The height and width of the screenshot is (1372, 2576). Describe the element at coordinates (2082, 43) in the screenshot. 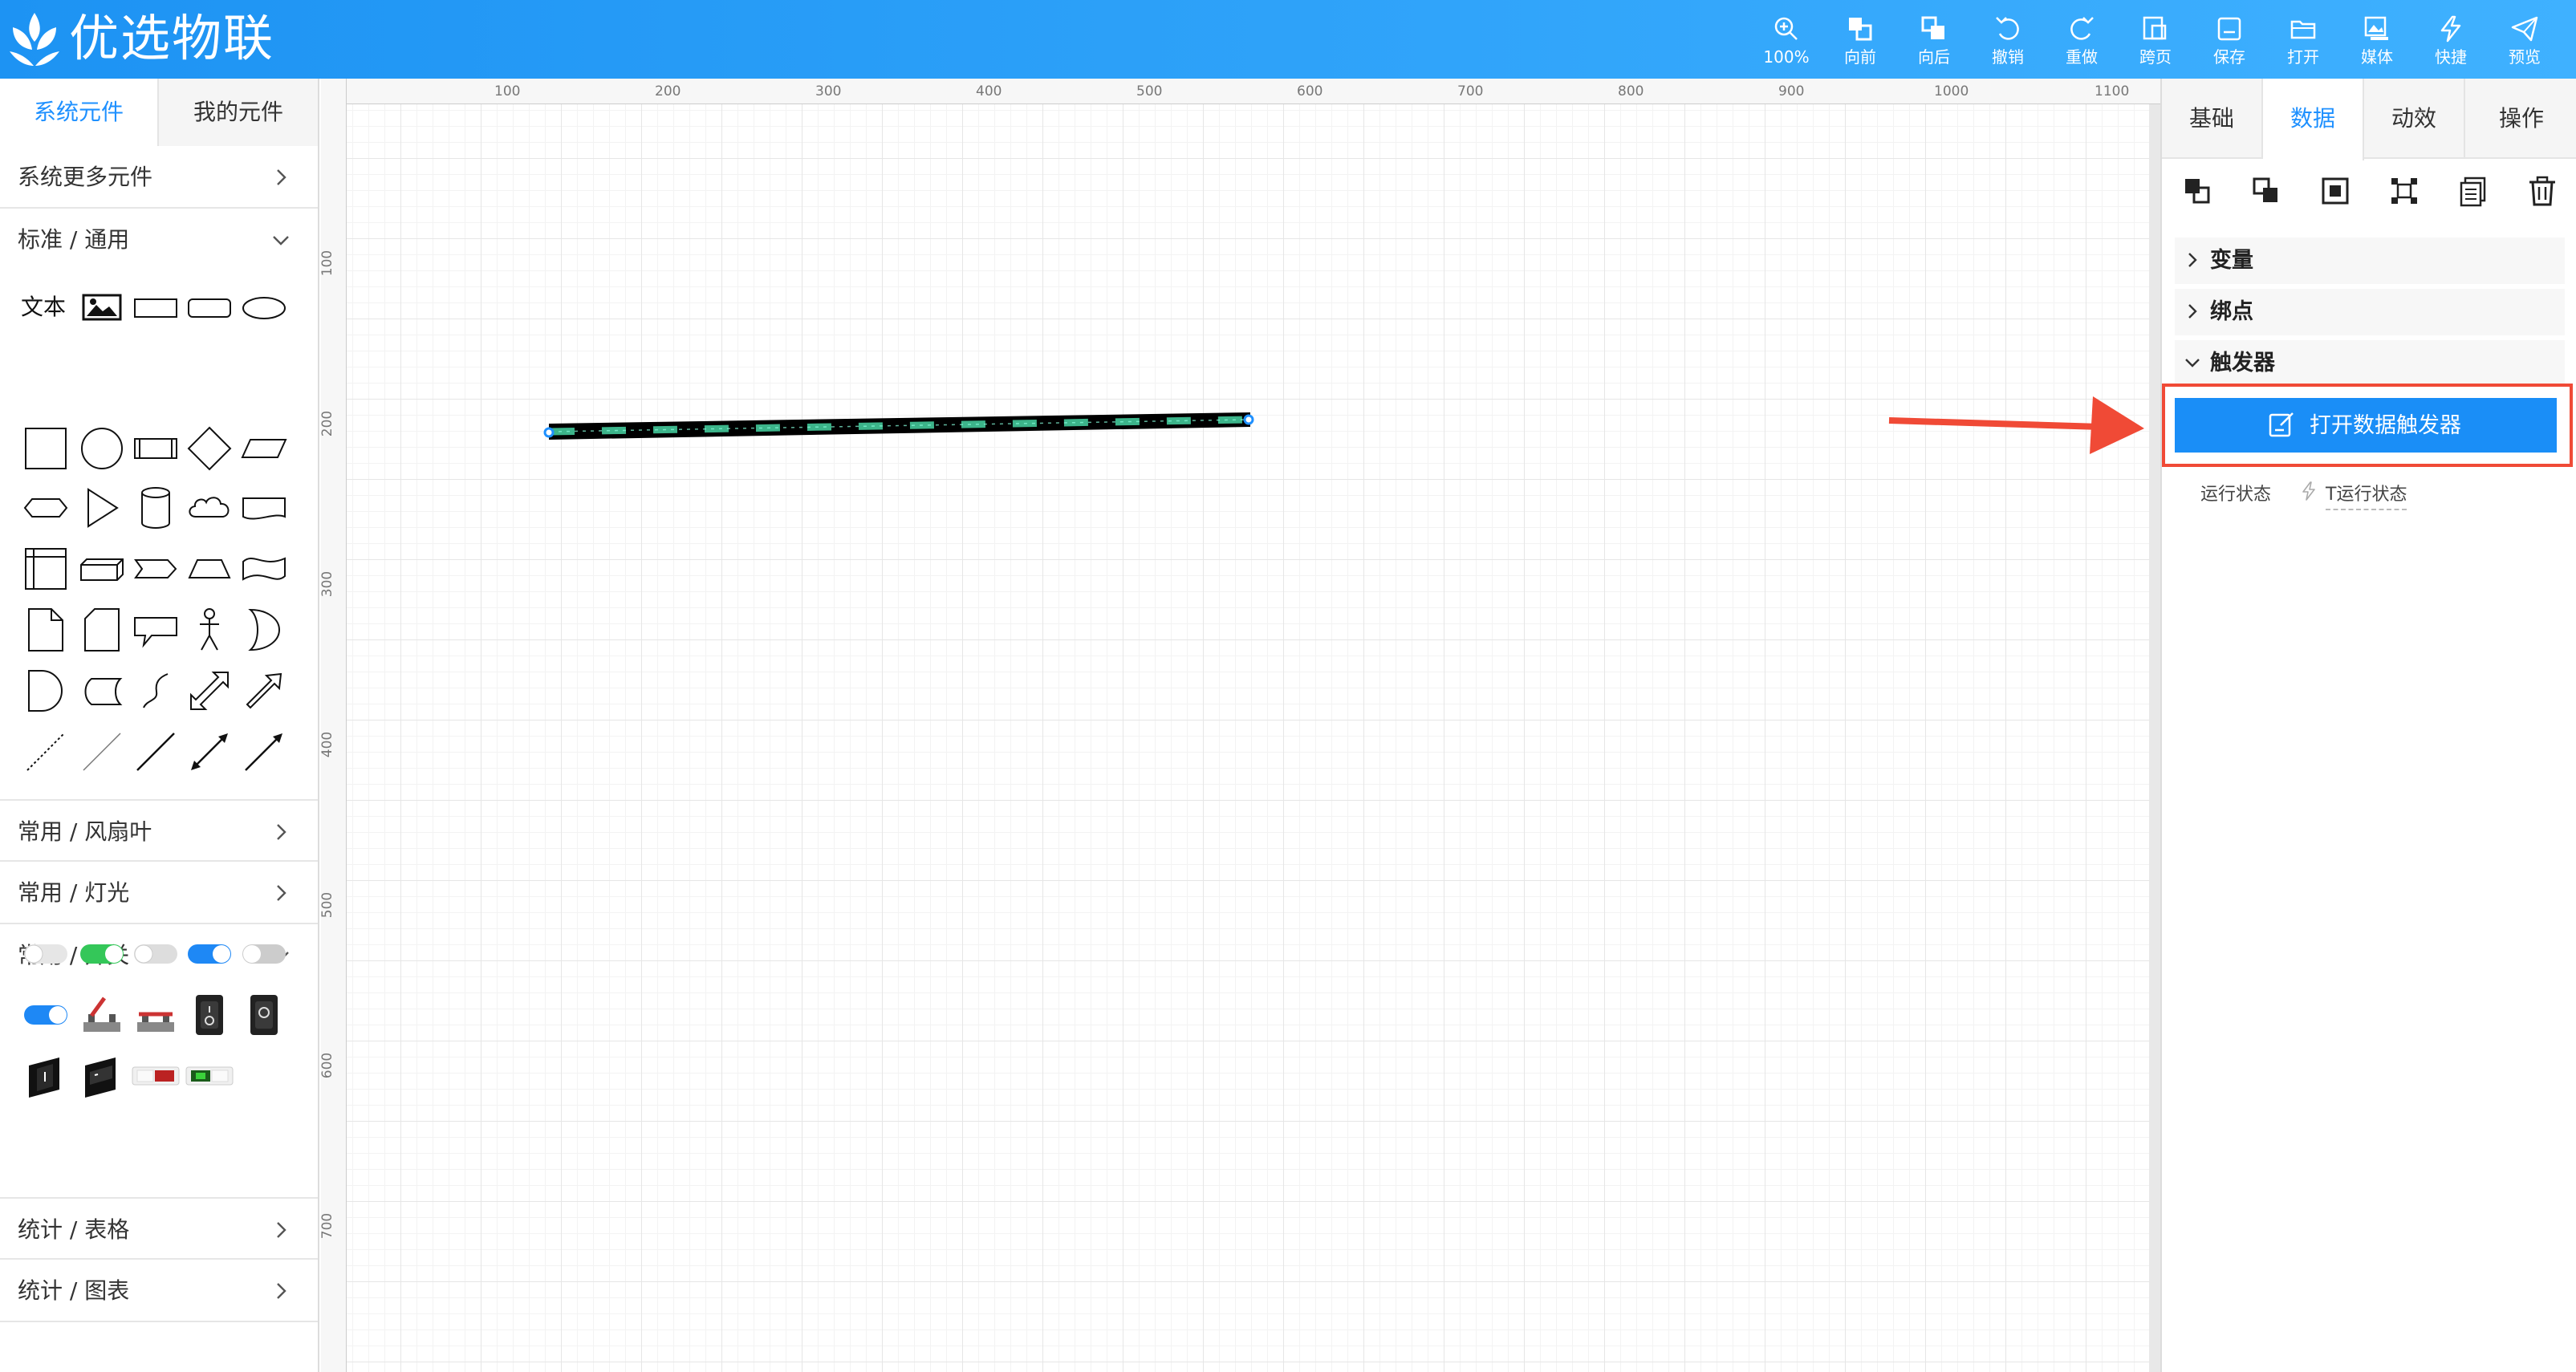

I see `redo-button: 重做` at that location.